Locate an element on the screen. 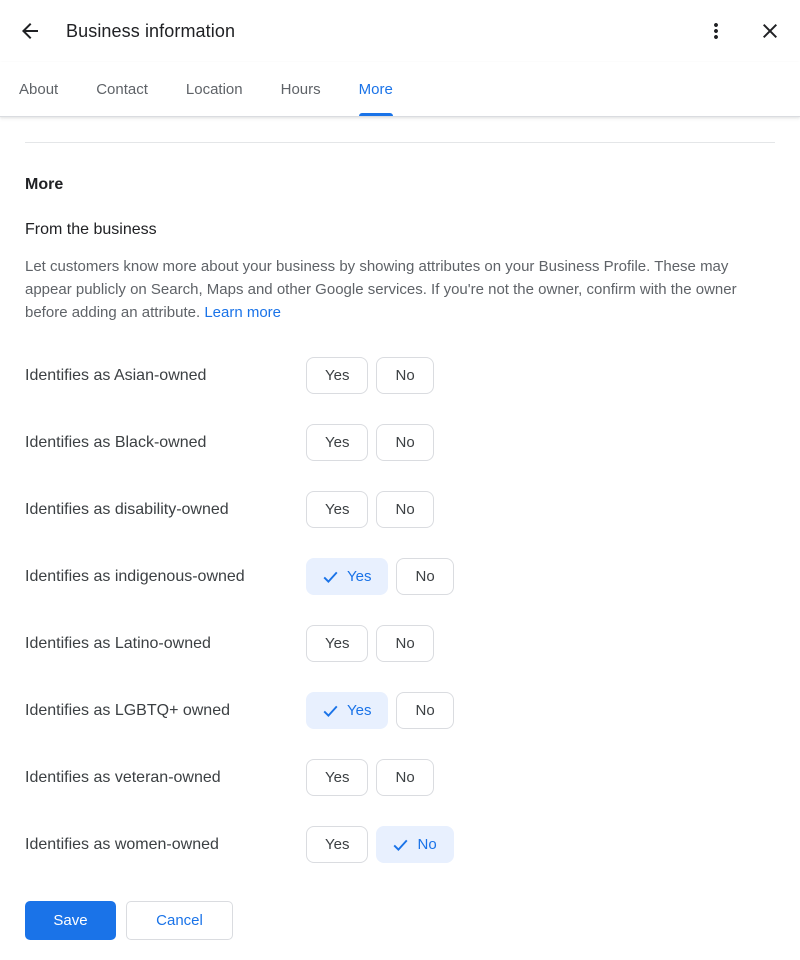  attribute-row: Identifies as Latino-owned Yes No is located at coordinates (400, 643).